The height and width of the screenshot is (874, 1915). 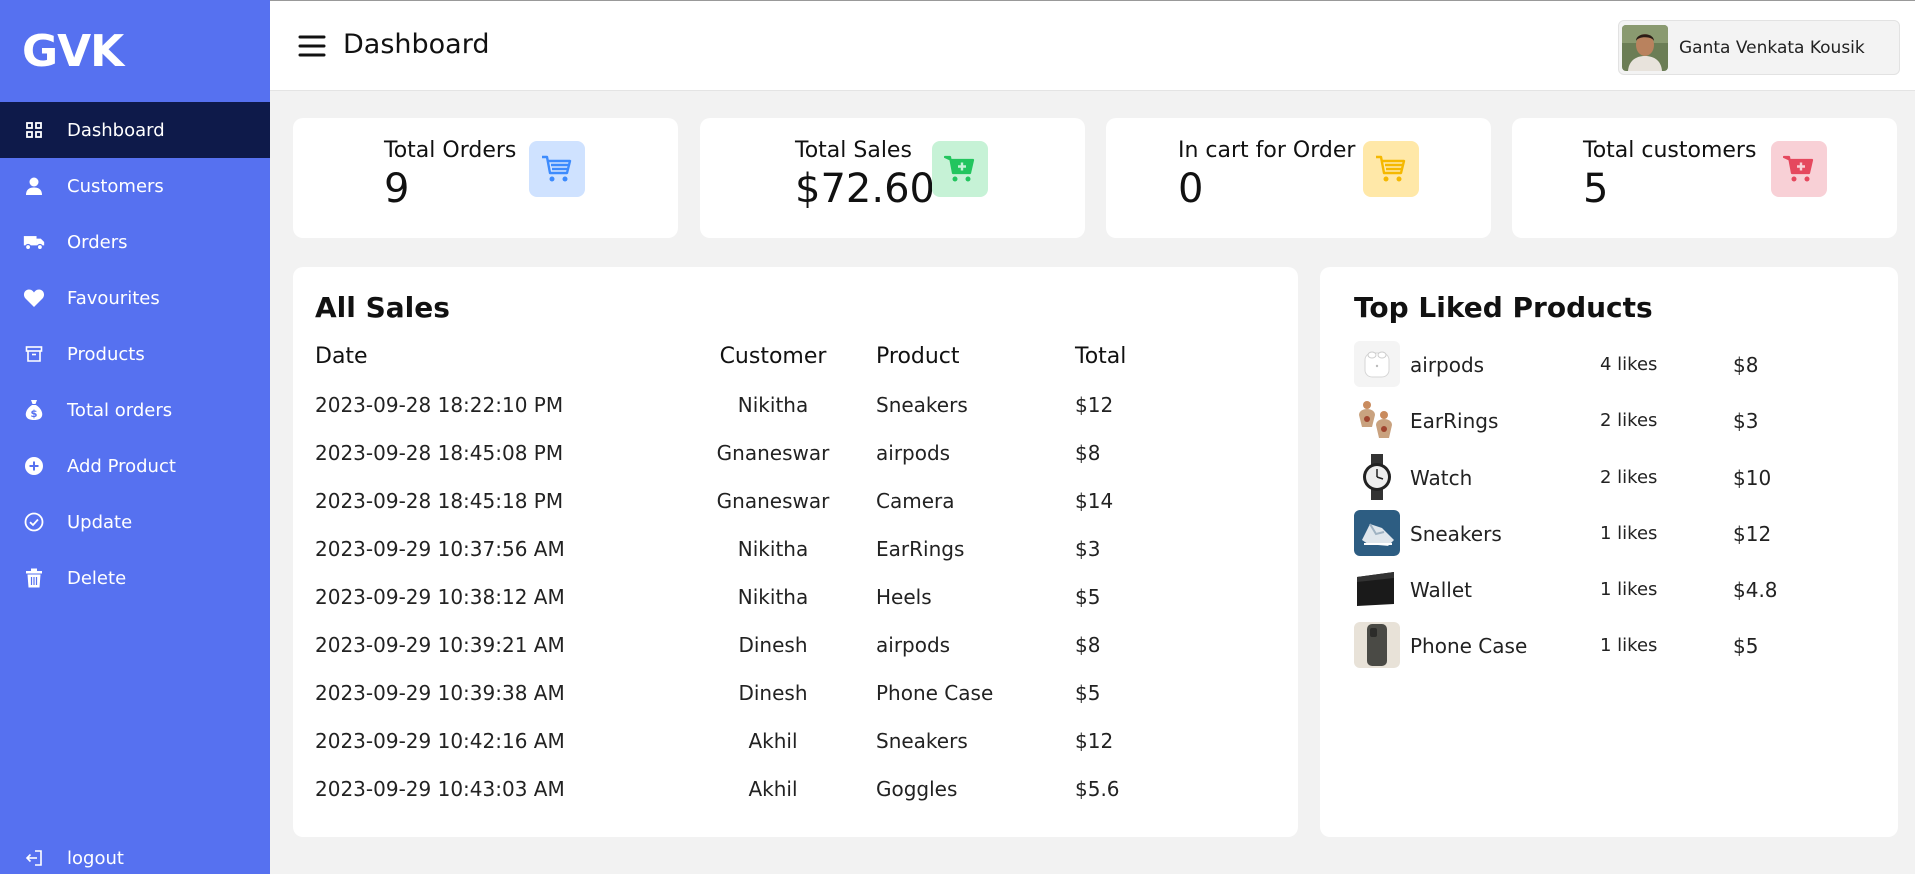 What do you see at coordinates (1267, 150) in the screenshot?
I see `stat-card-title: In cart for Order` at bounding box center [1267, 150].